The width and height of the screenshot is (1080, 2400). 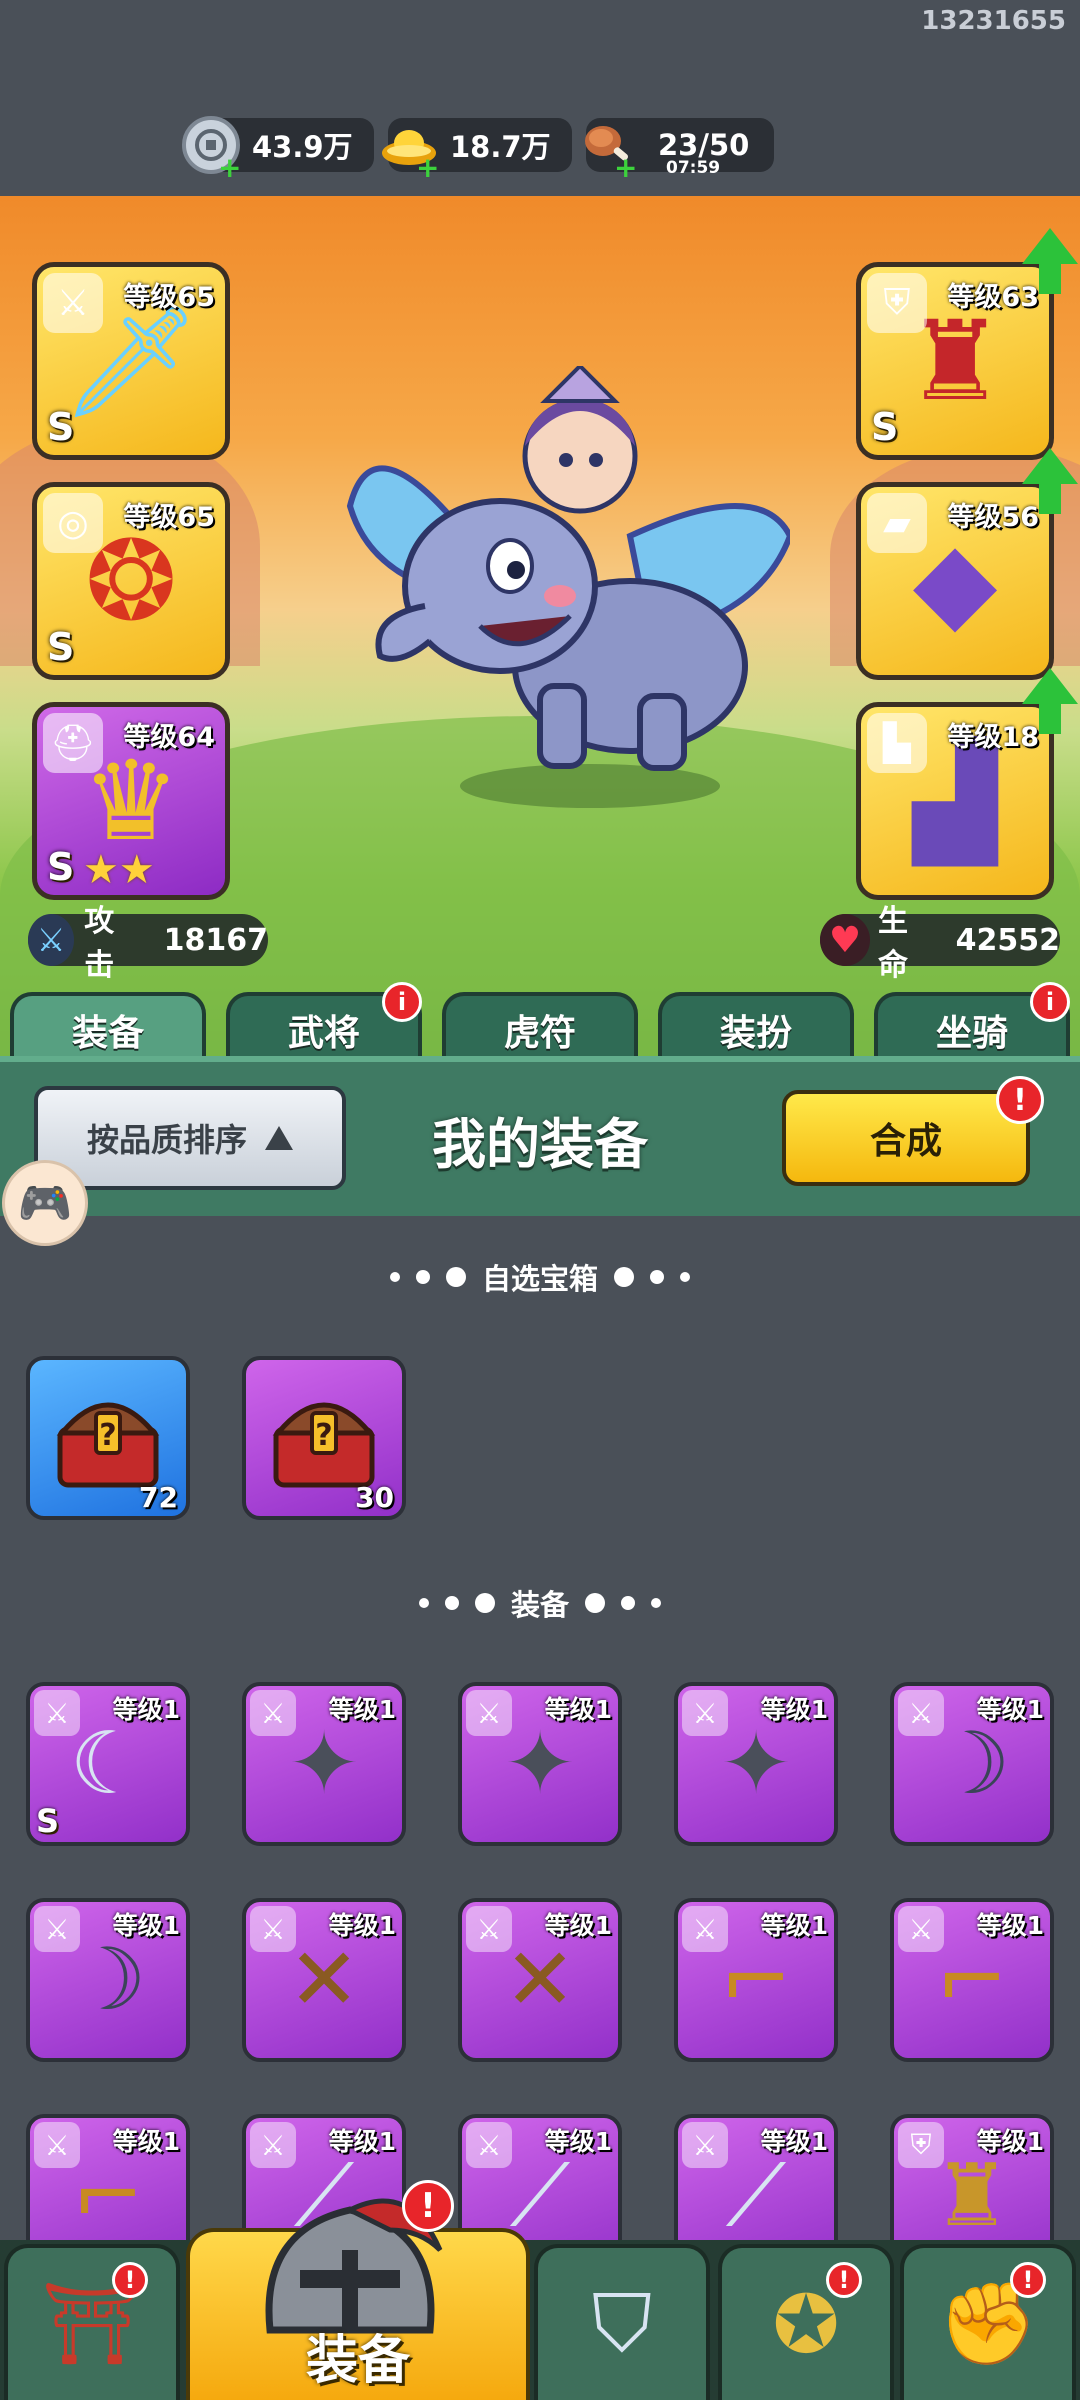 What do you see at coordinates (845, 940) in the screenshot?
I see `heart-icon: ♥` at bounding box center [845, 940].